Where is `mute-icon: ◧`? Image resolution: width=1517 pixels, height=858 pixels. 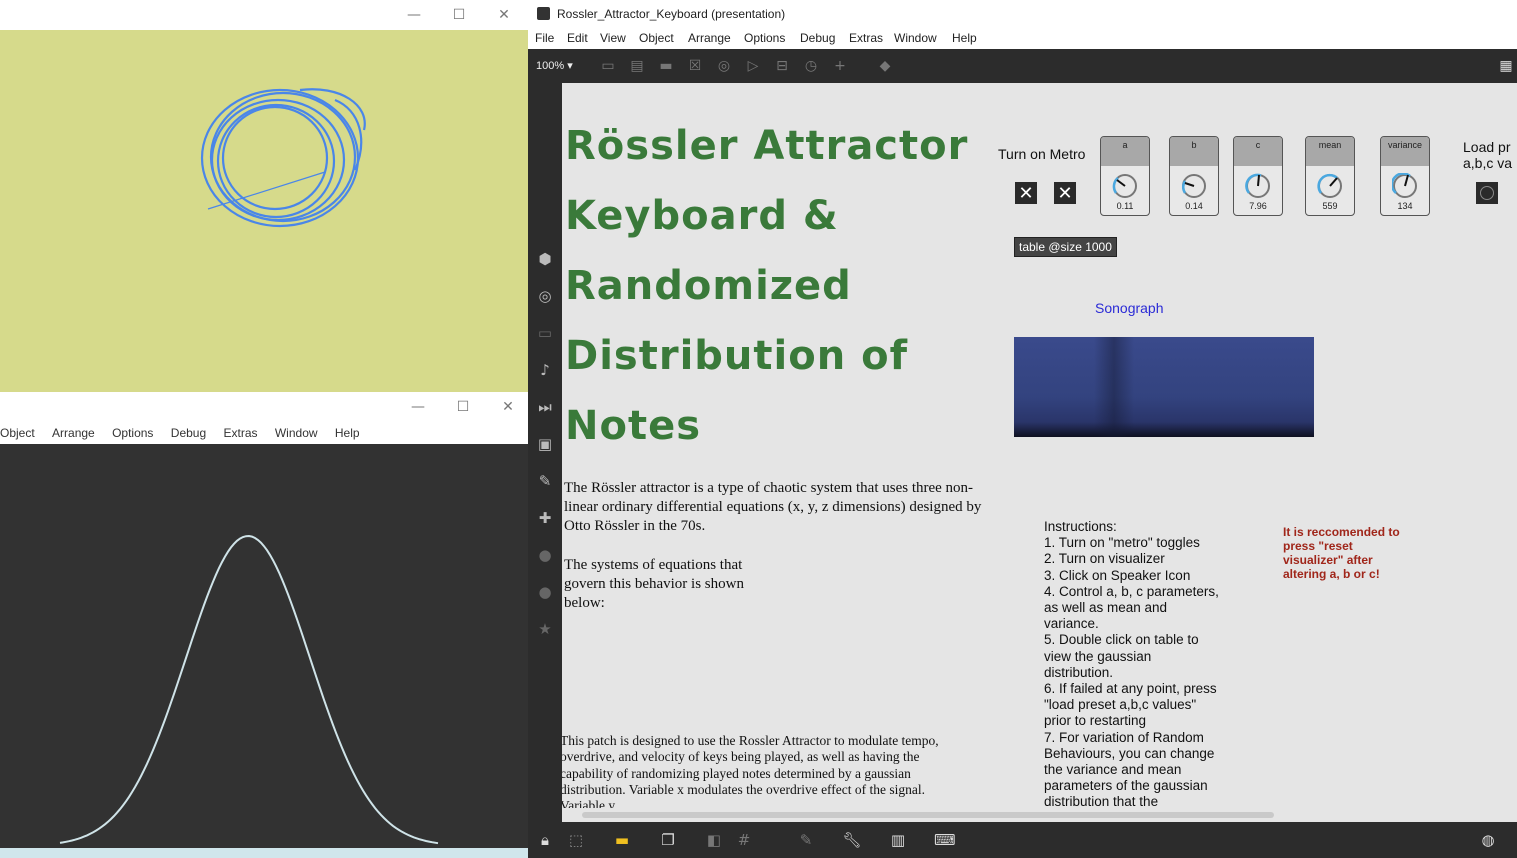 mute-icon: ◧ is located at coordinates (714, 840).